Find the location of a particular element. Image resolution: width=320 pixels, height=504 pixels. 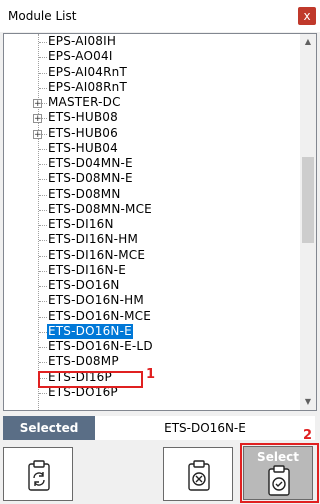

reload-button is located at coordinates (38, 474).